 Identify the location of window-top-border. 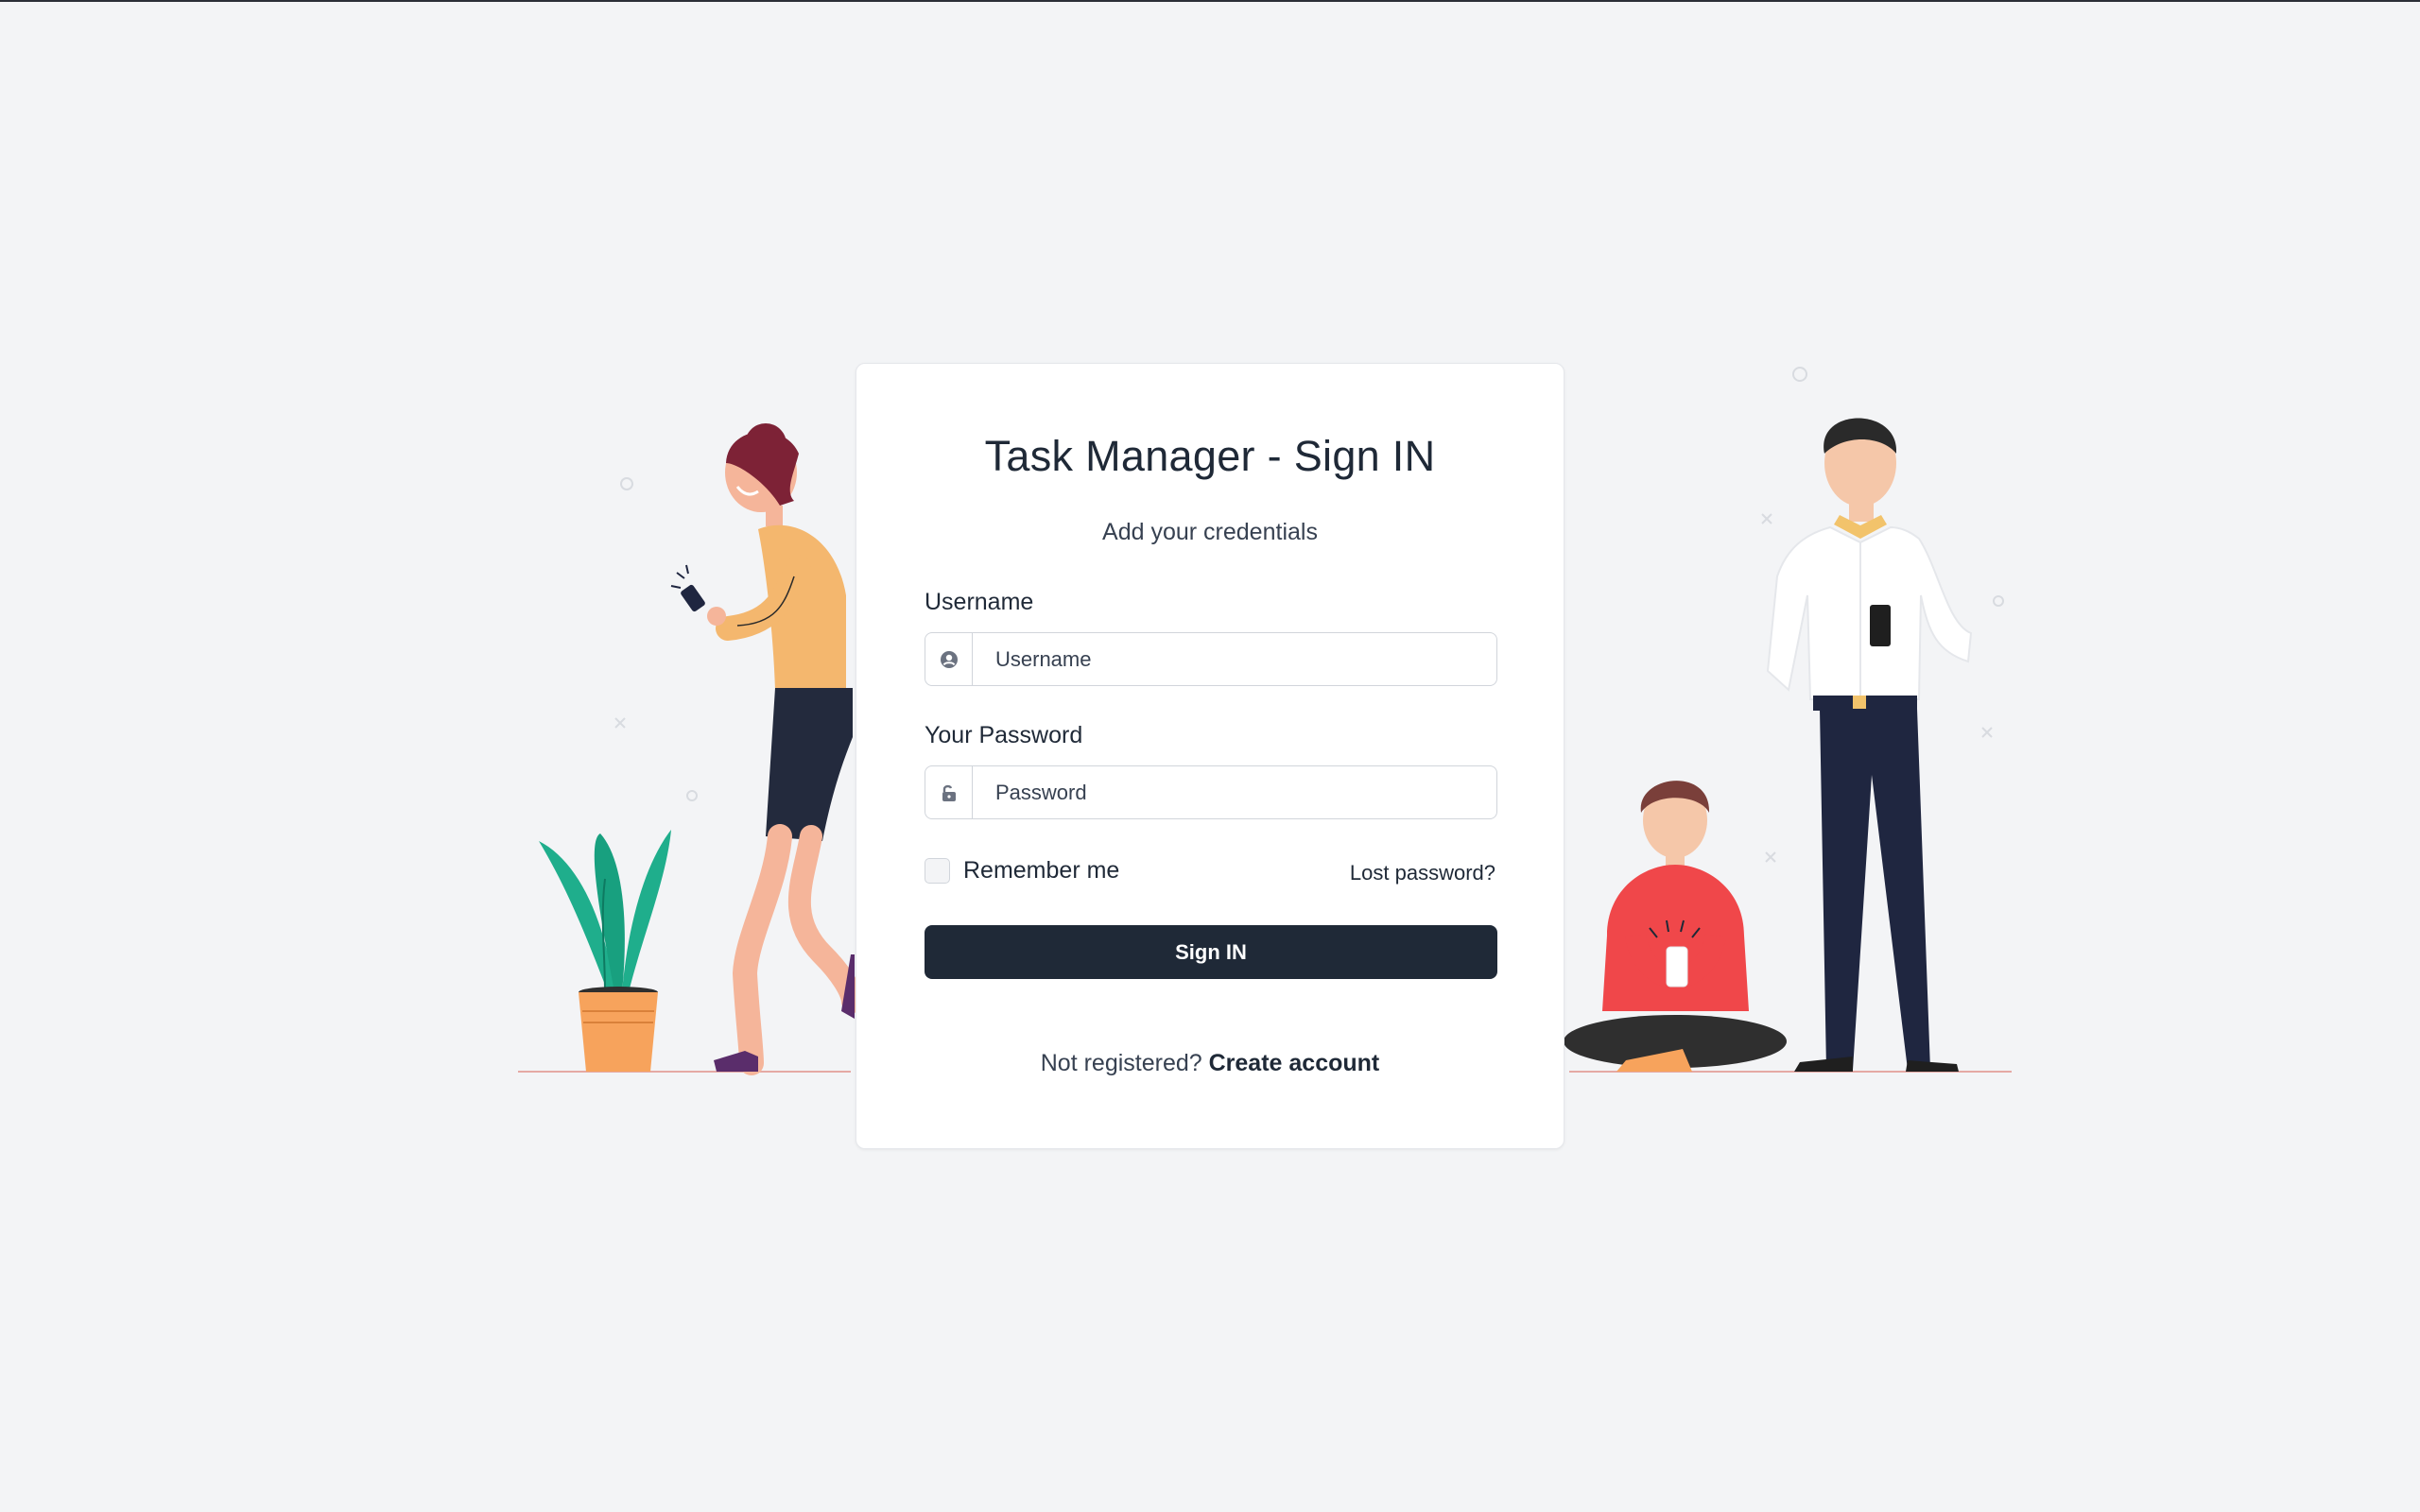
(1210, 1).